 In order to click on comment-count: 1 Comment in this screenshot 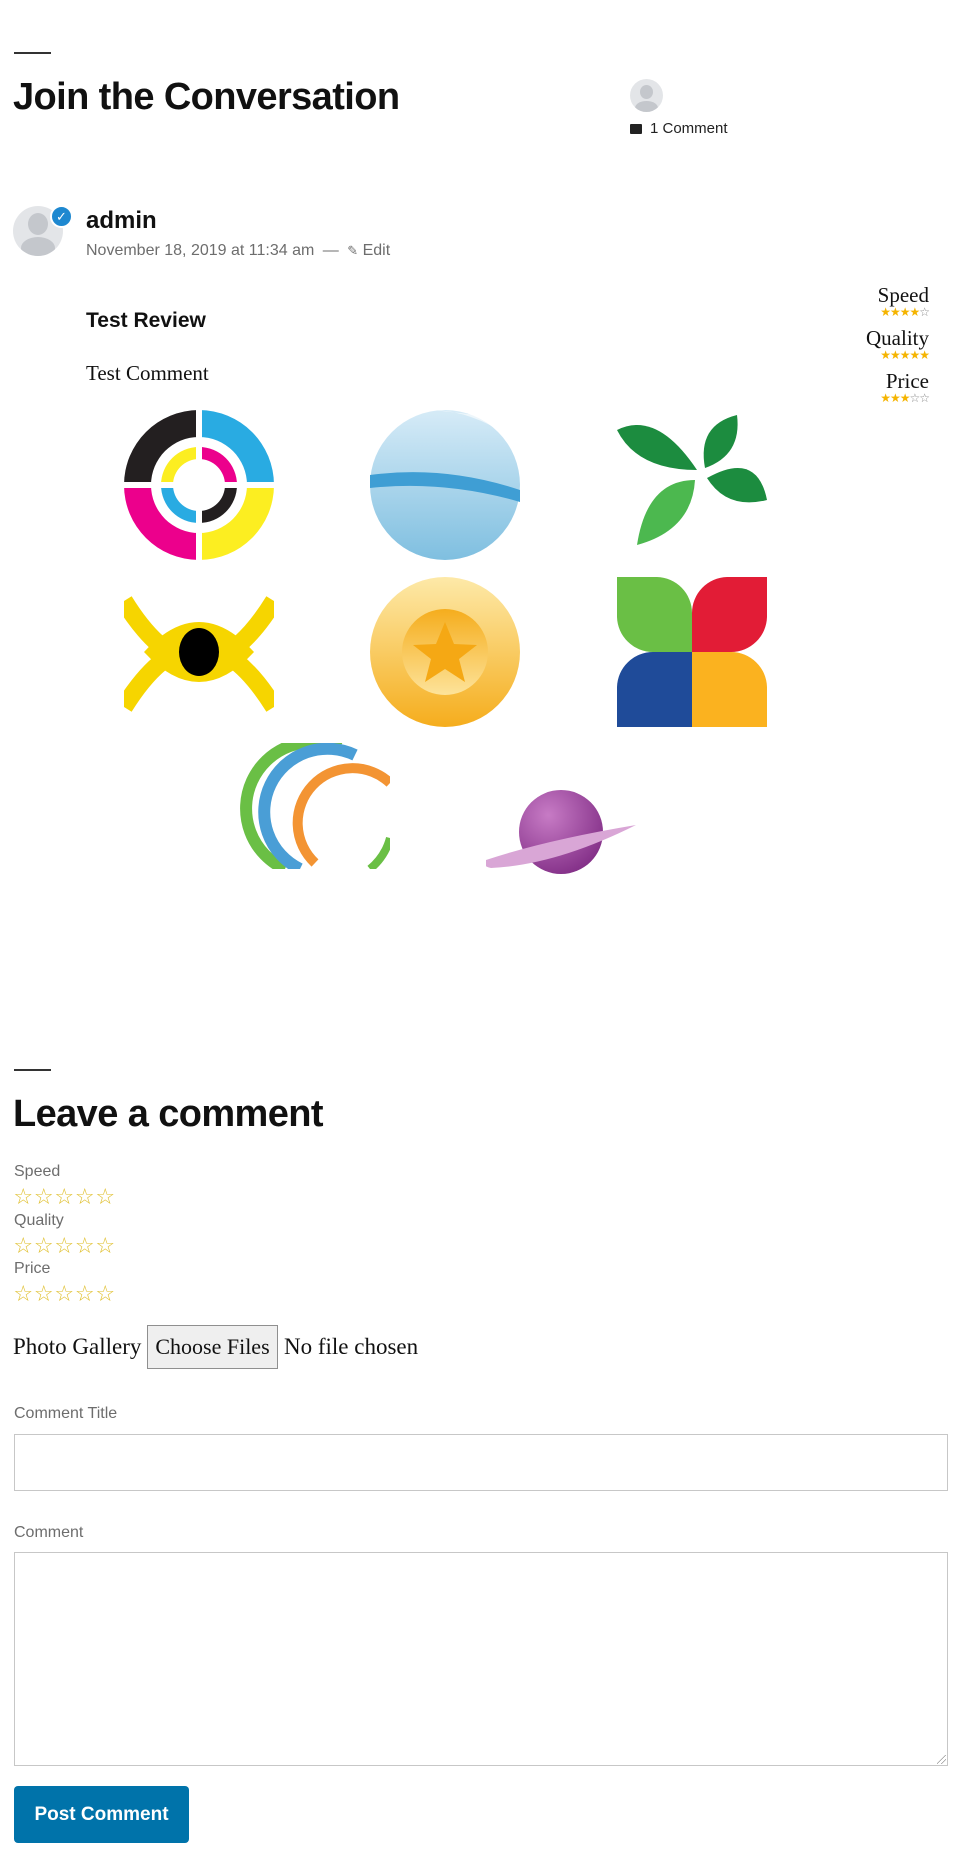, I will do `click(679, 128)`.